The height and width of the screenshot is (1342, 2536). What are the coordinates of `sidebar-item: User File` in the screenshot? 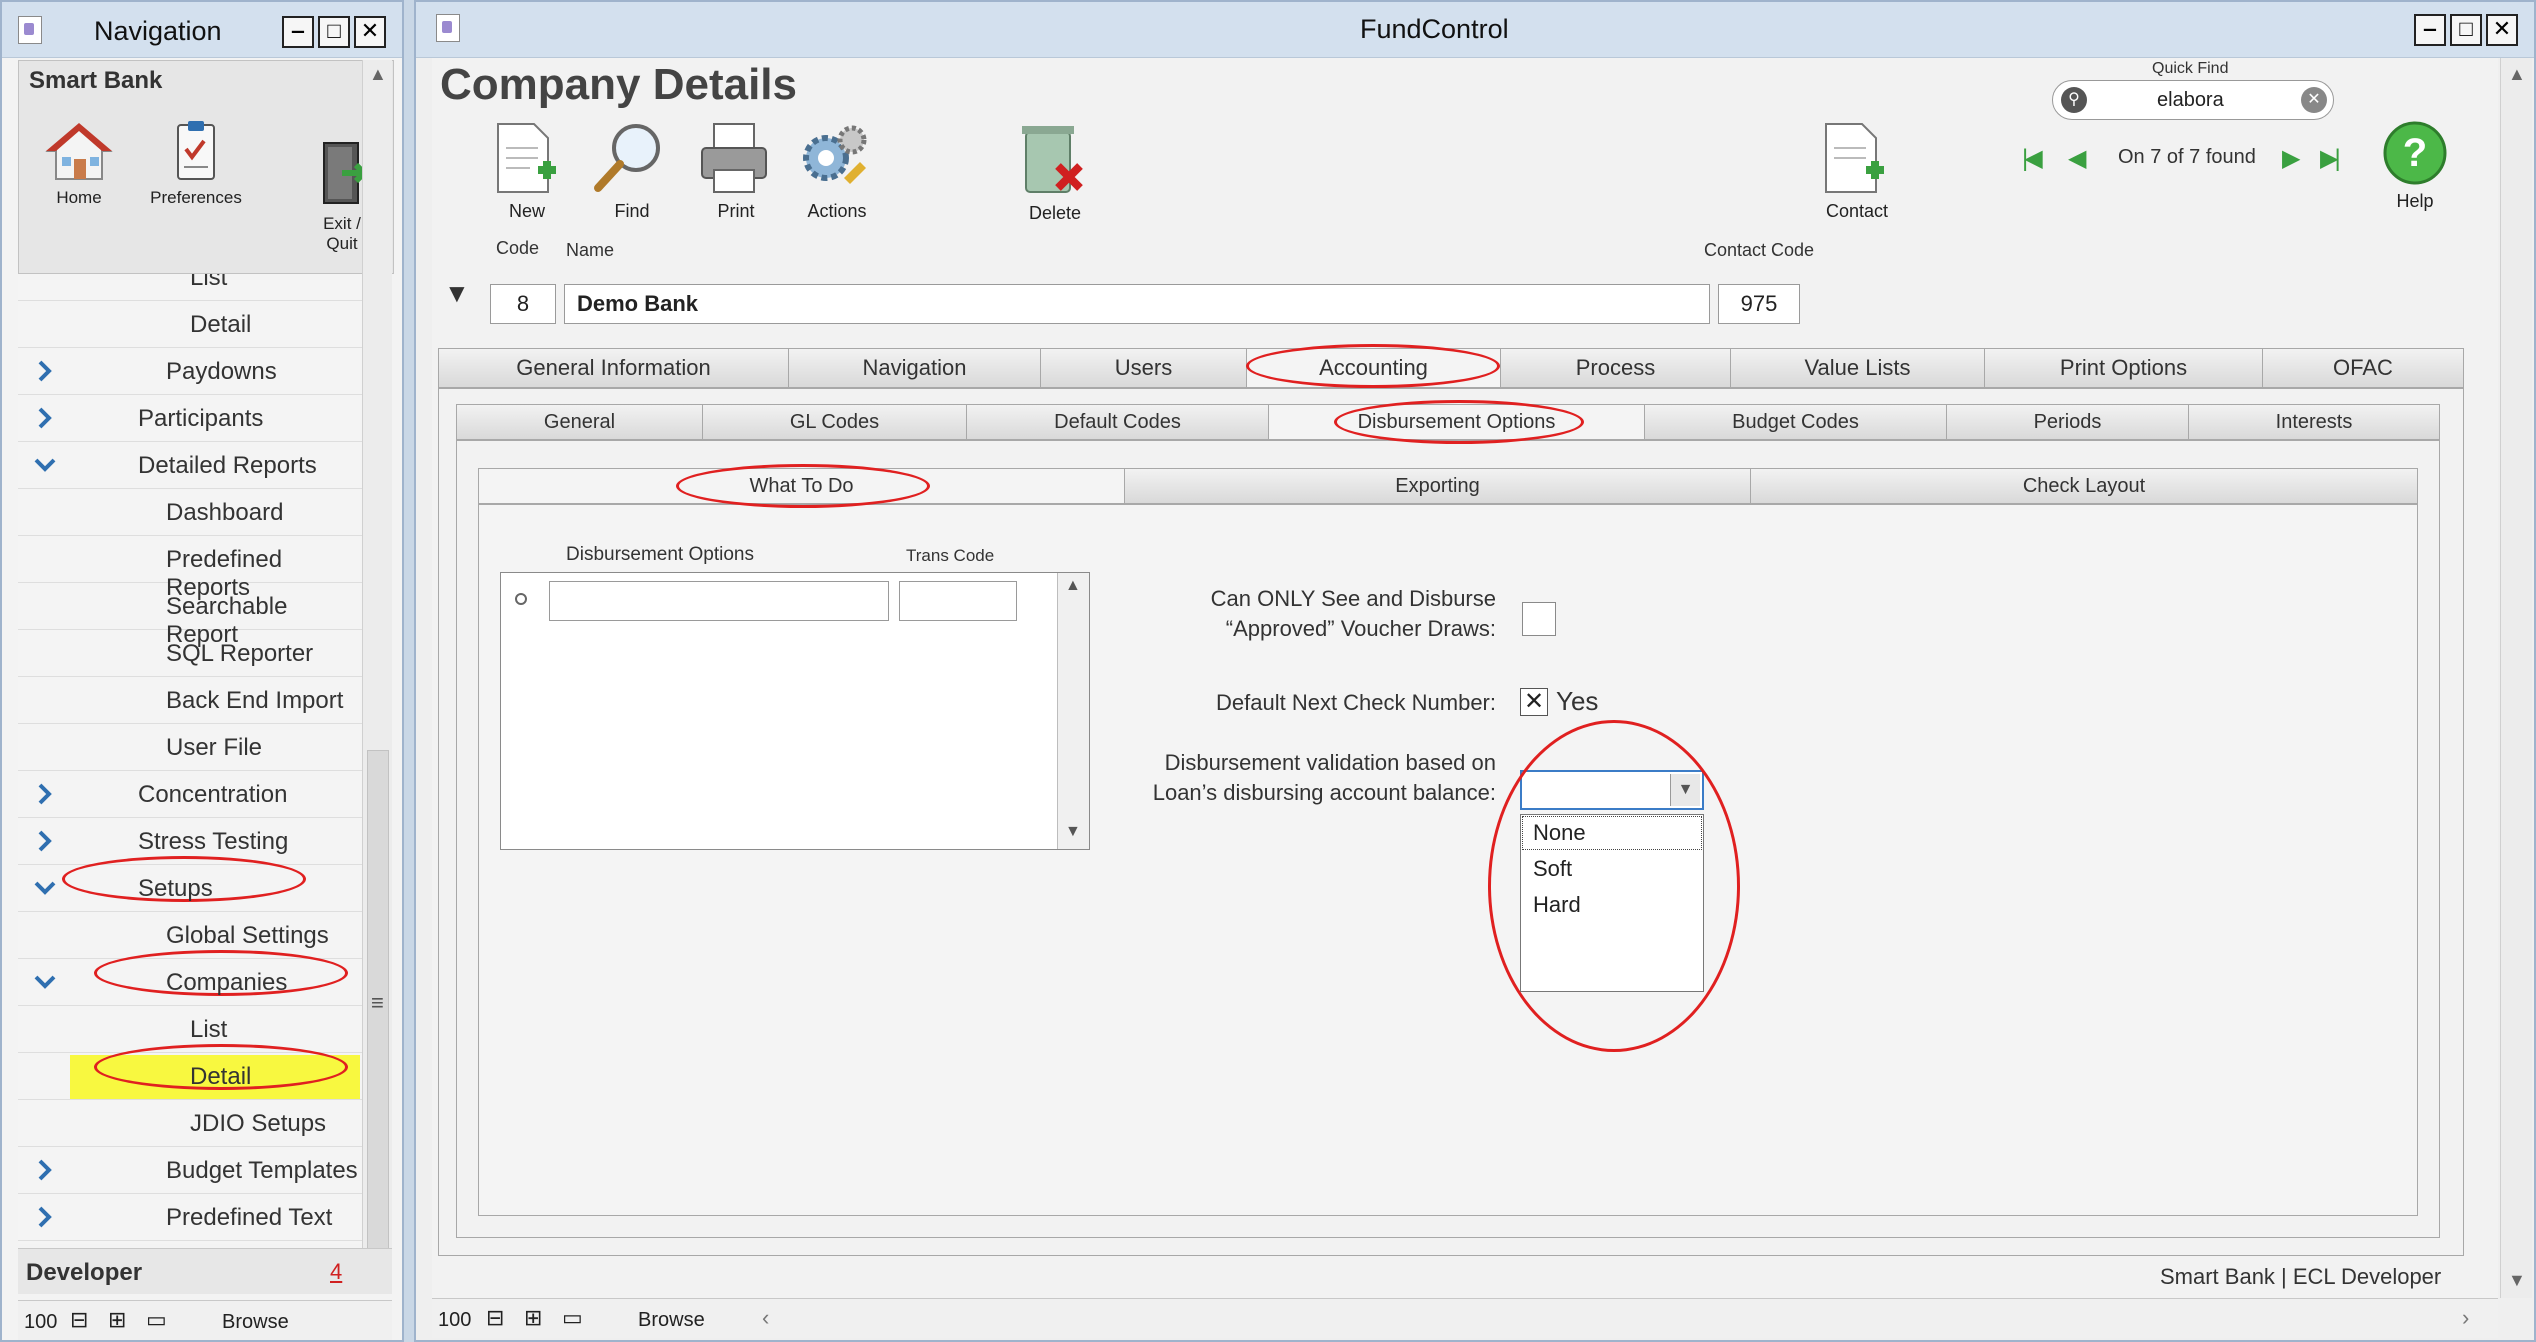 It's located at (190, 747).